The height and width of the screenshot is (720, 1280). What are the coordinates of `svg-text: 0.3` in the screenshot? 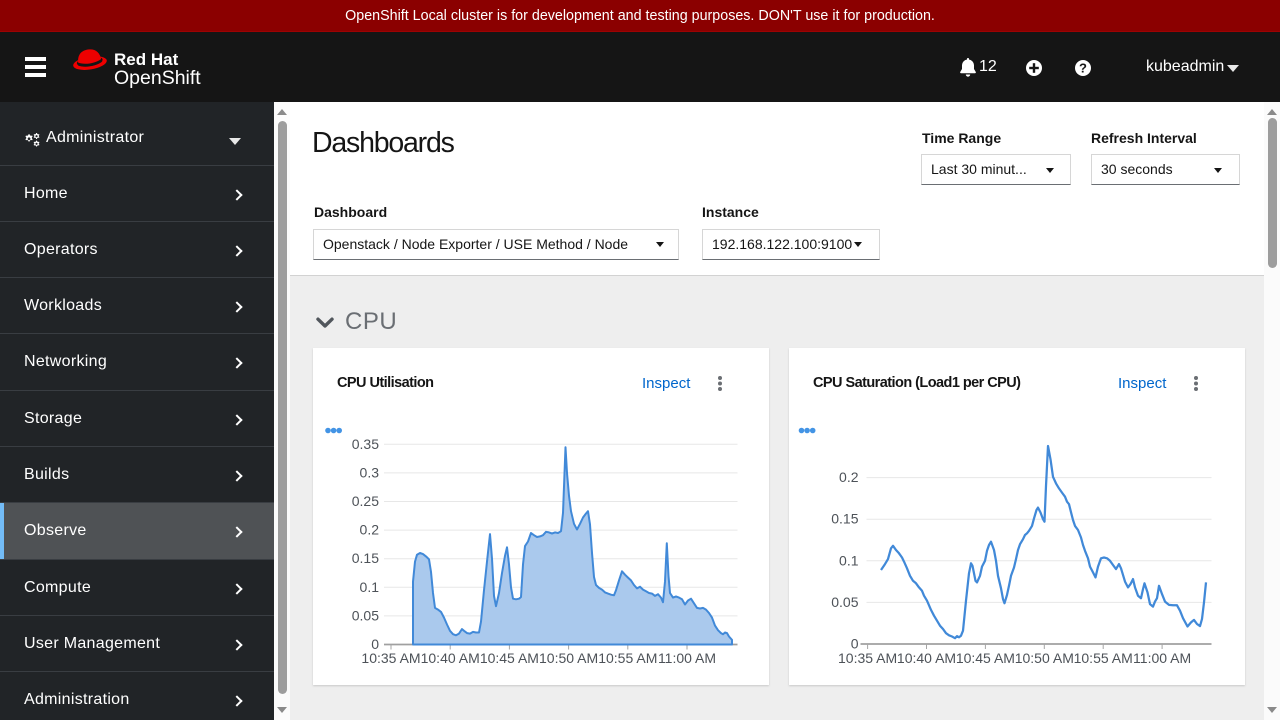 It's located at (370, 472).